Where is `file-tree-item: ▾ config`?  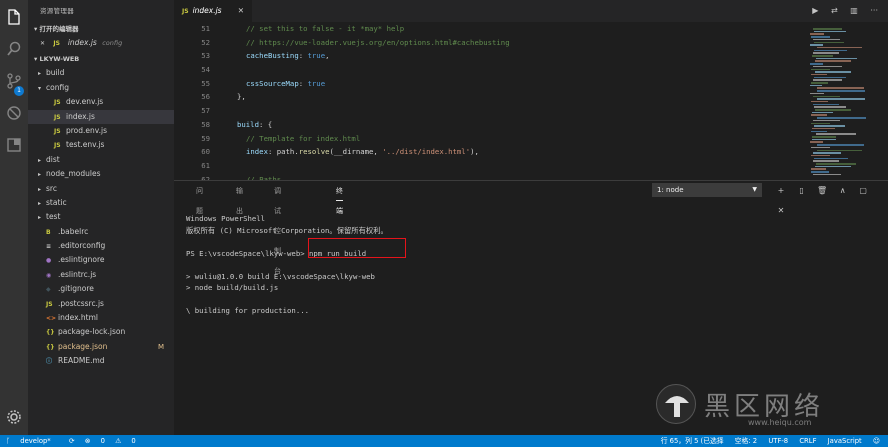
file-tree-item: ▾ config is located at coordinates (101, 88).